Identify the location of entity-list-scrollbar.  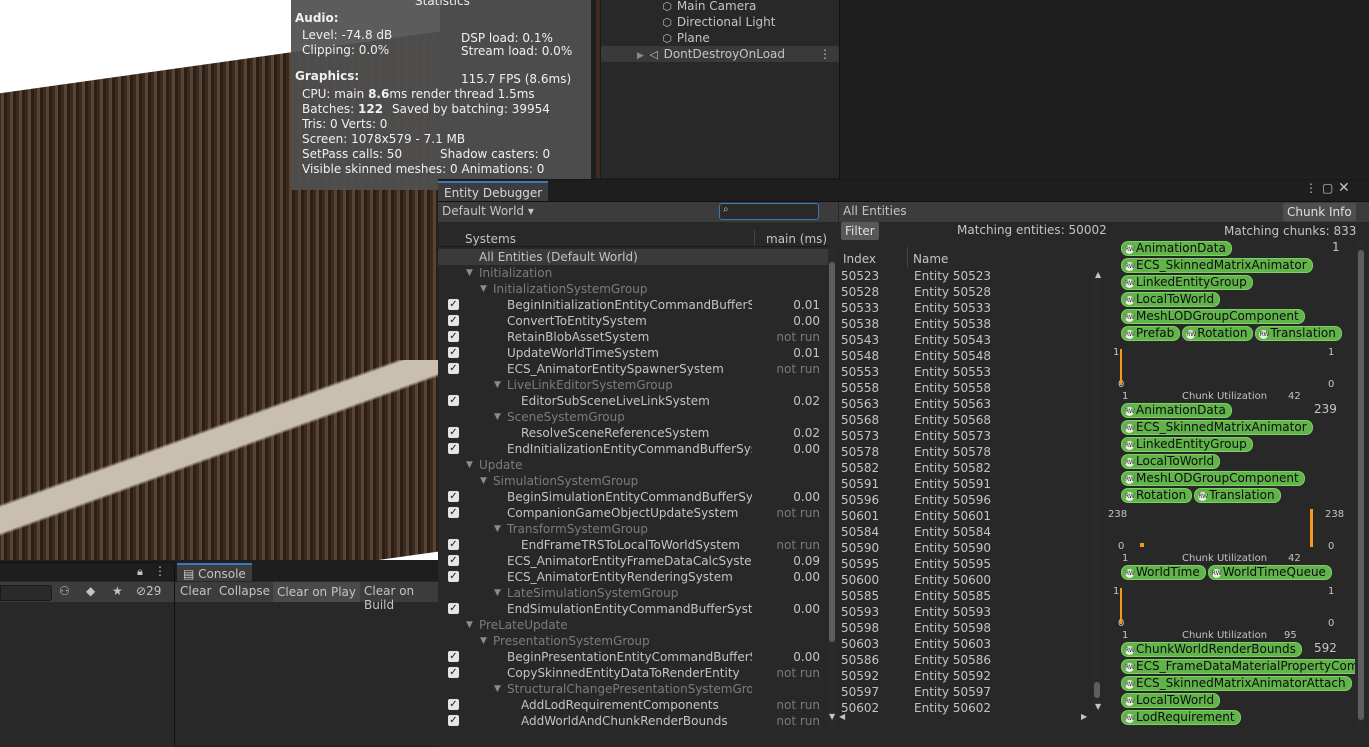
(1097, 492).